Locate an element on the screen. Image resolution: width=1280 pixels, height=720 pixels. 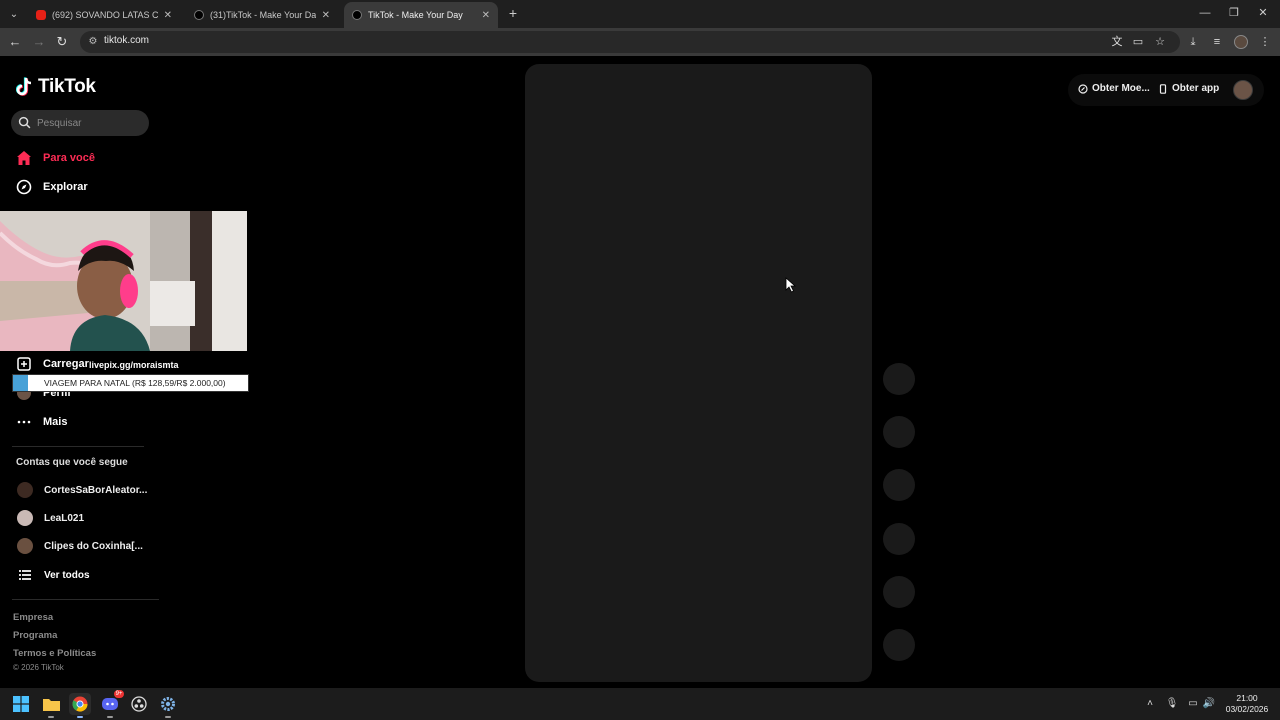
tiktok-logo: TikTok is located at coordinates (56, 87).